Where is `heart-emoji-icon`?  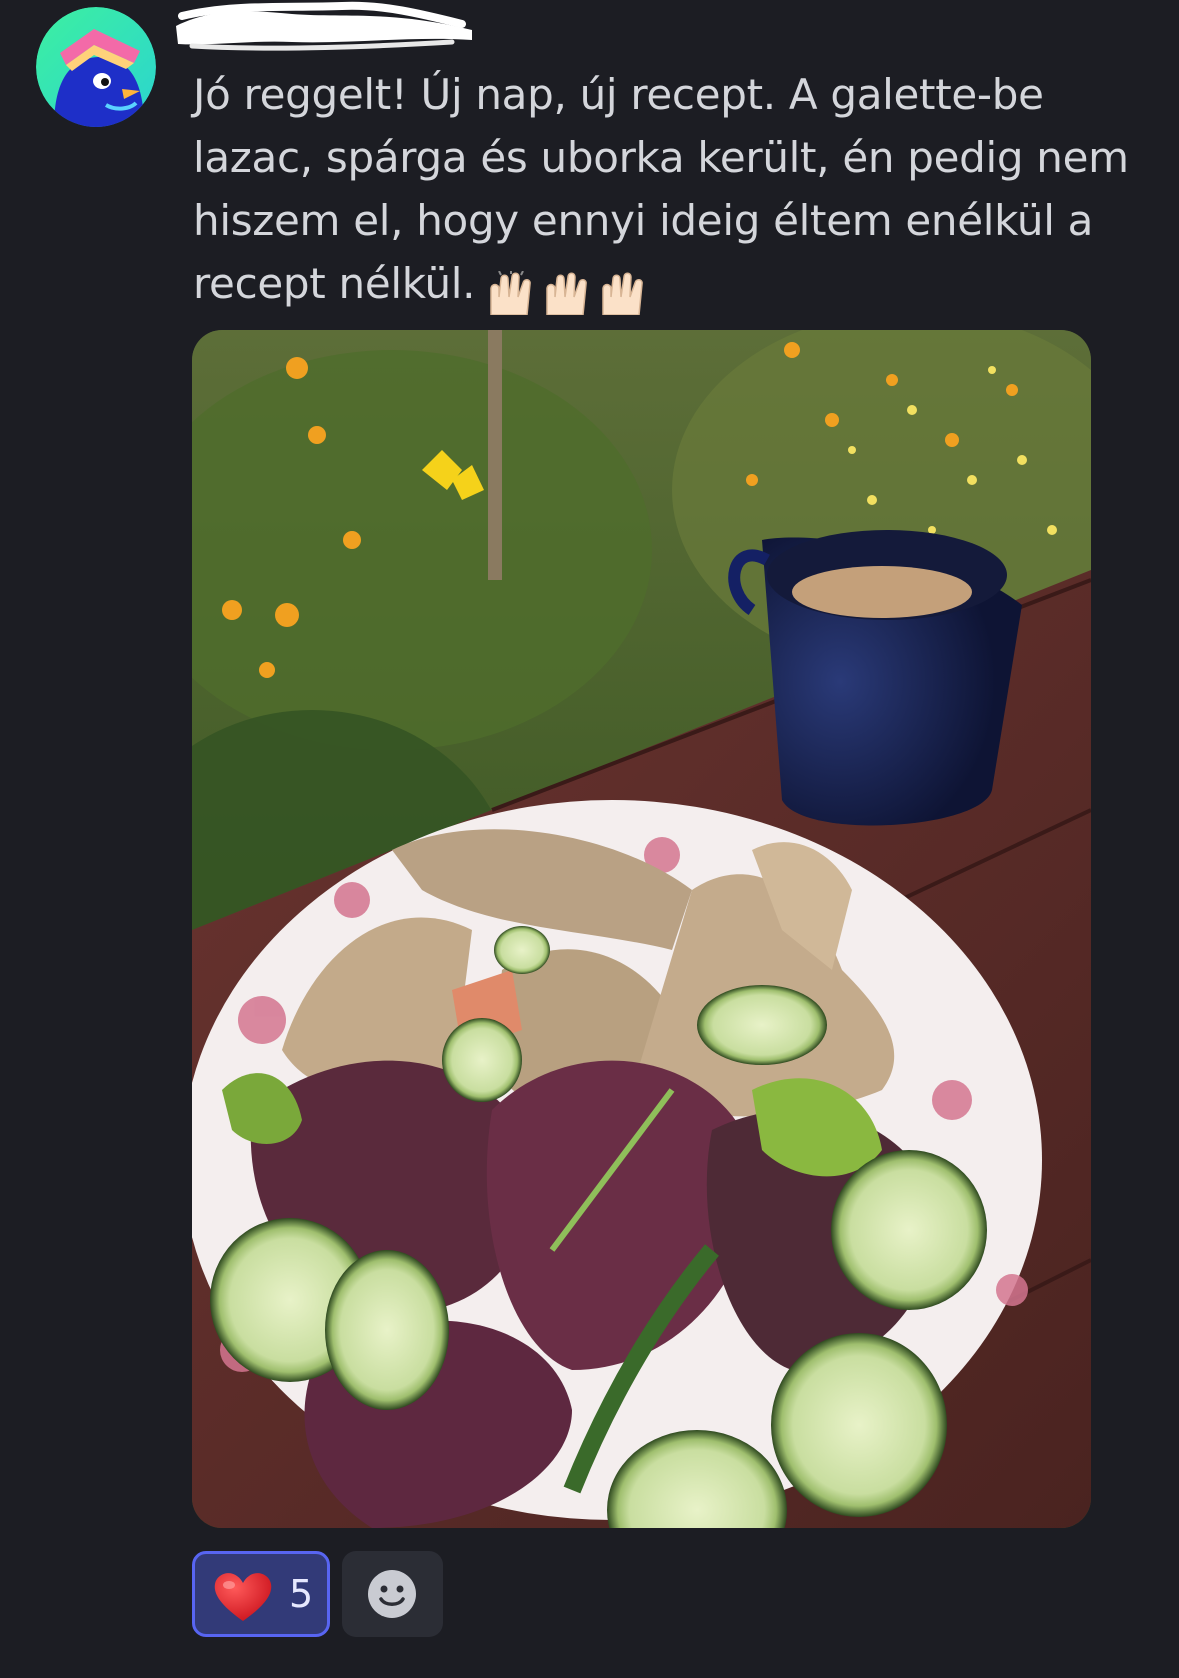
heart-emoji-icon is located at coordinates (243, 1597).